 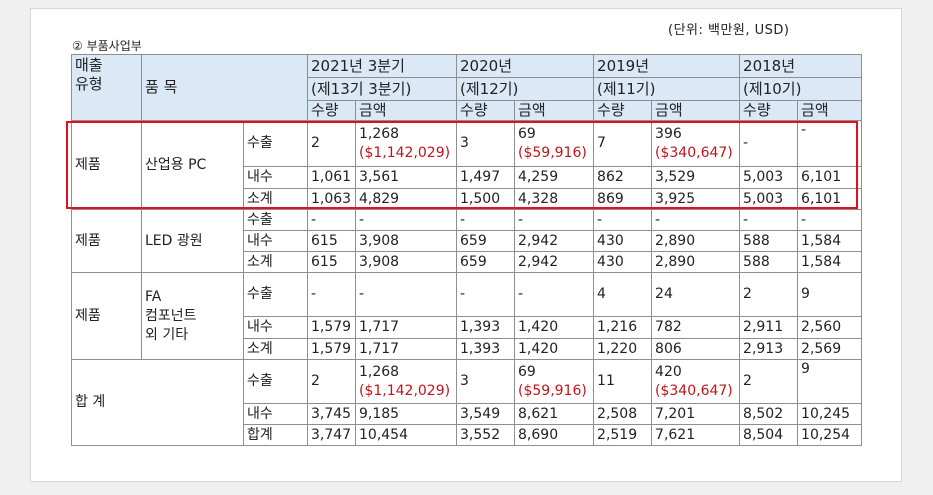 What do you see at coordinates (769, 327) in the screenshot?
I see `qty-cell: 2,911` at bounding box center [769, 327].